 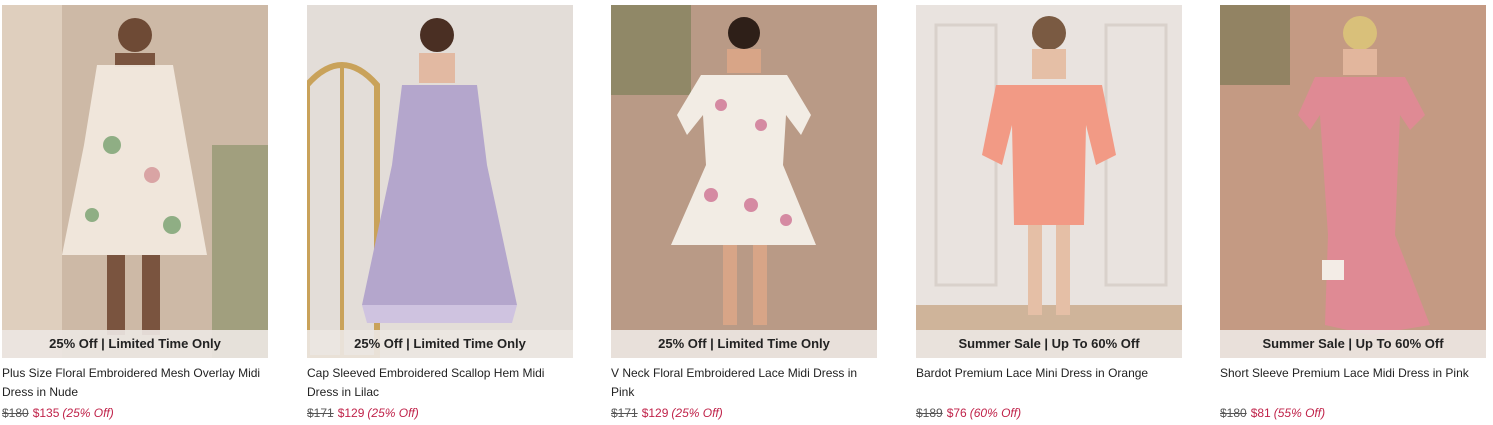 What do you see at coordinates (1260, 413) in the screenshot?
I see `sale-price: $81` at bounding box center [1260, 413].